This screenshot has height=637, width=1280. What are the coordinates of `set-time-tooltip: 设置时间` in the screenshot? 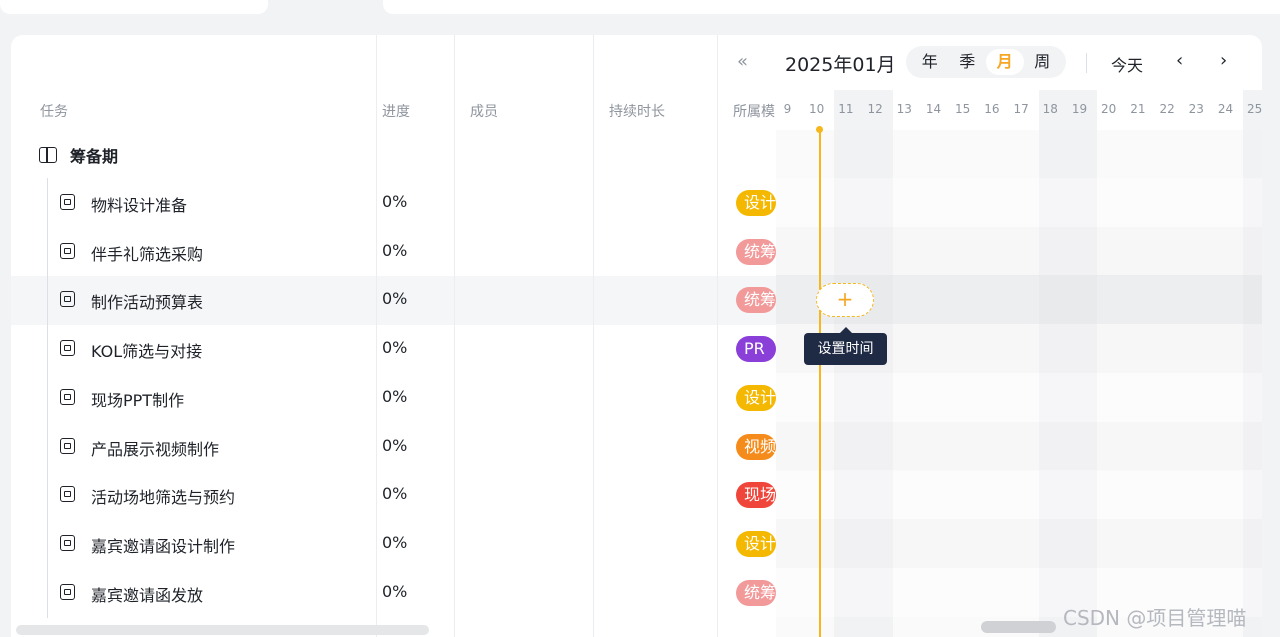 It's located at (845, 346).